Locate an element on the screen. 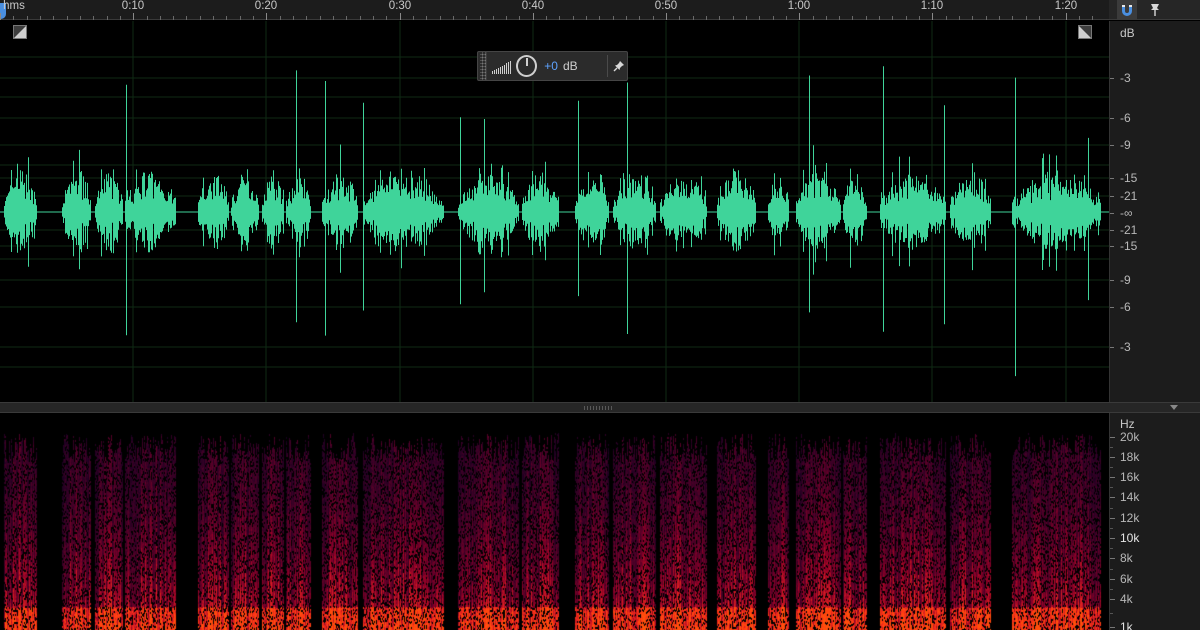 The height and width of the screenshot is (630, 1200). divider-grip is located at coordinates (598, 408).